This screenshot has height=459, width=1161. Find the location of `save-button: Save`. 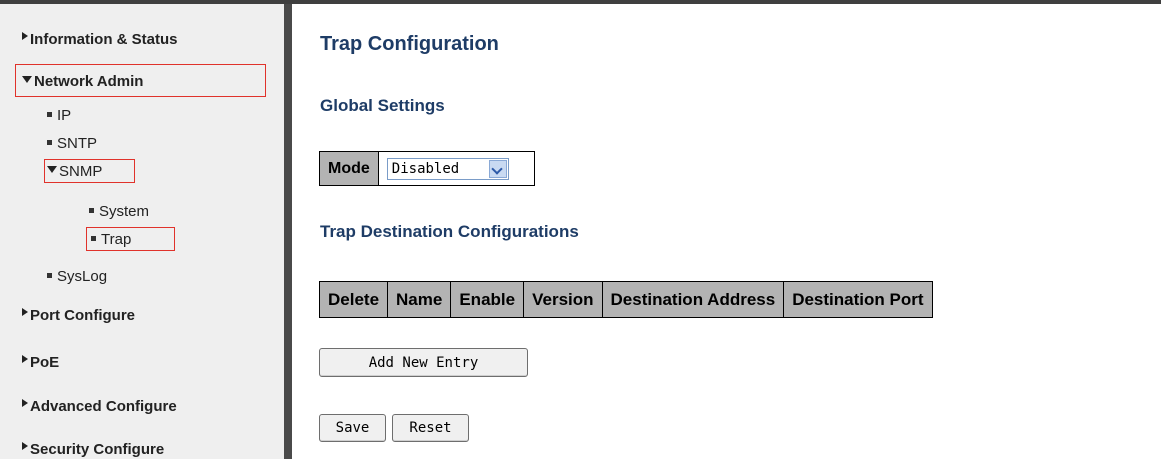

save-button: Save is located at coordinates (352, 428).